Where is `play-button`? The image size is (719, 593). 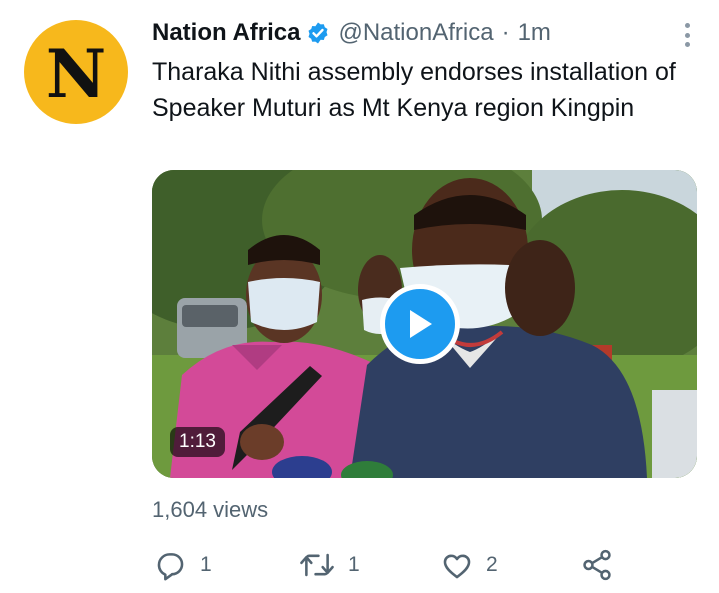
play-button is located at coordinates (420, 324).